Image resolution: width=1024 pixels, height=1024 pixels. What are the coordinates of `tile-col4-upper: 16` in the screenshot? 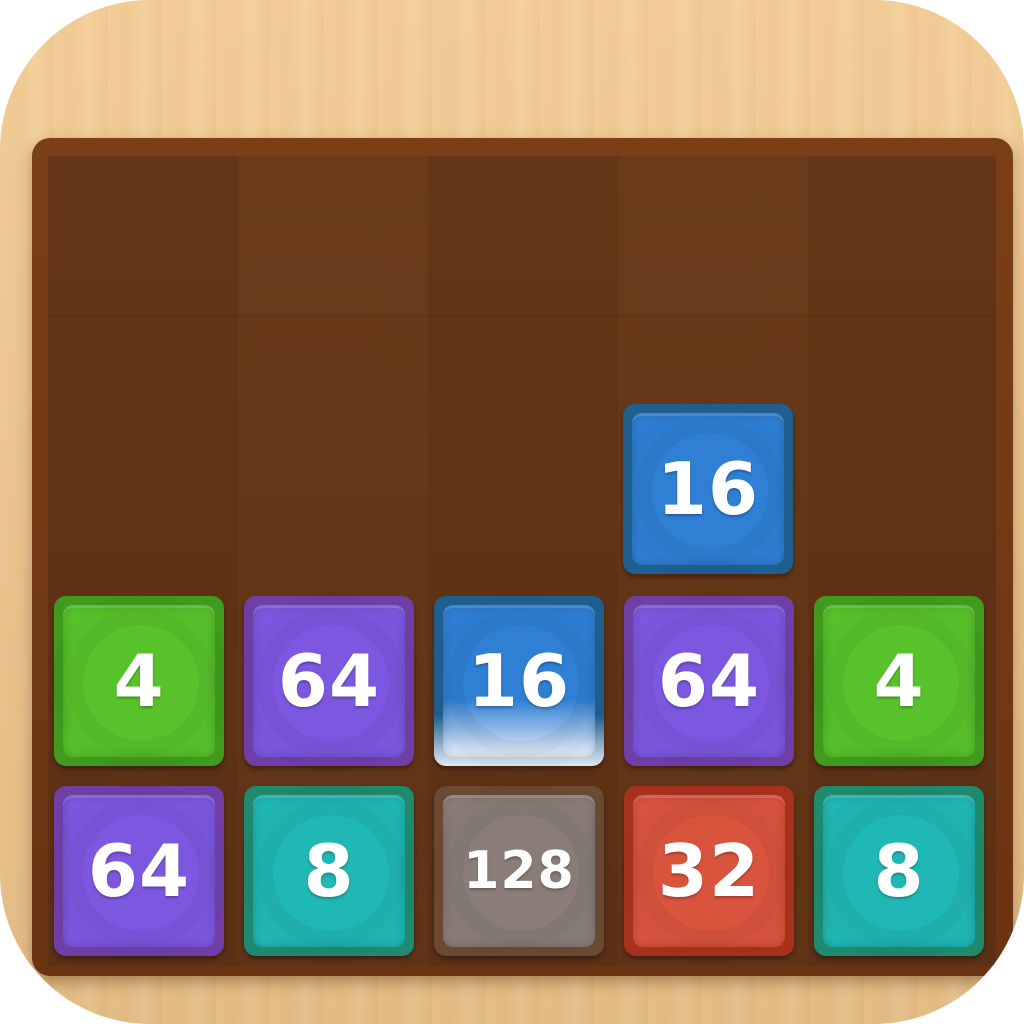 It's located at (708, 489).